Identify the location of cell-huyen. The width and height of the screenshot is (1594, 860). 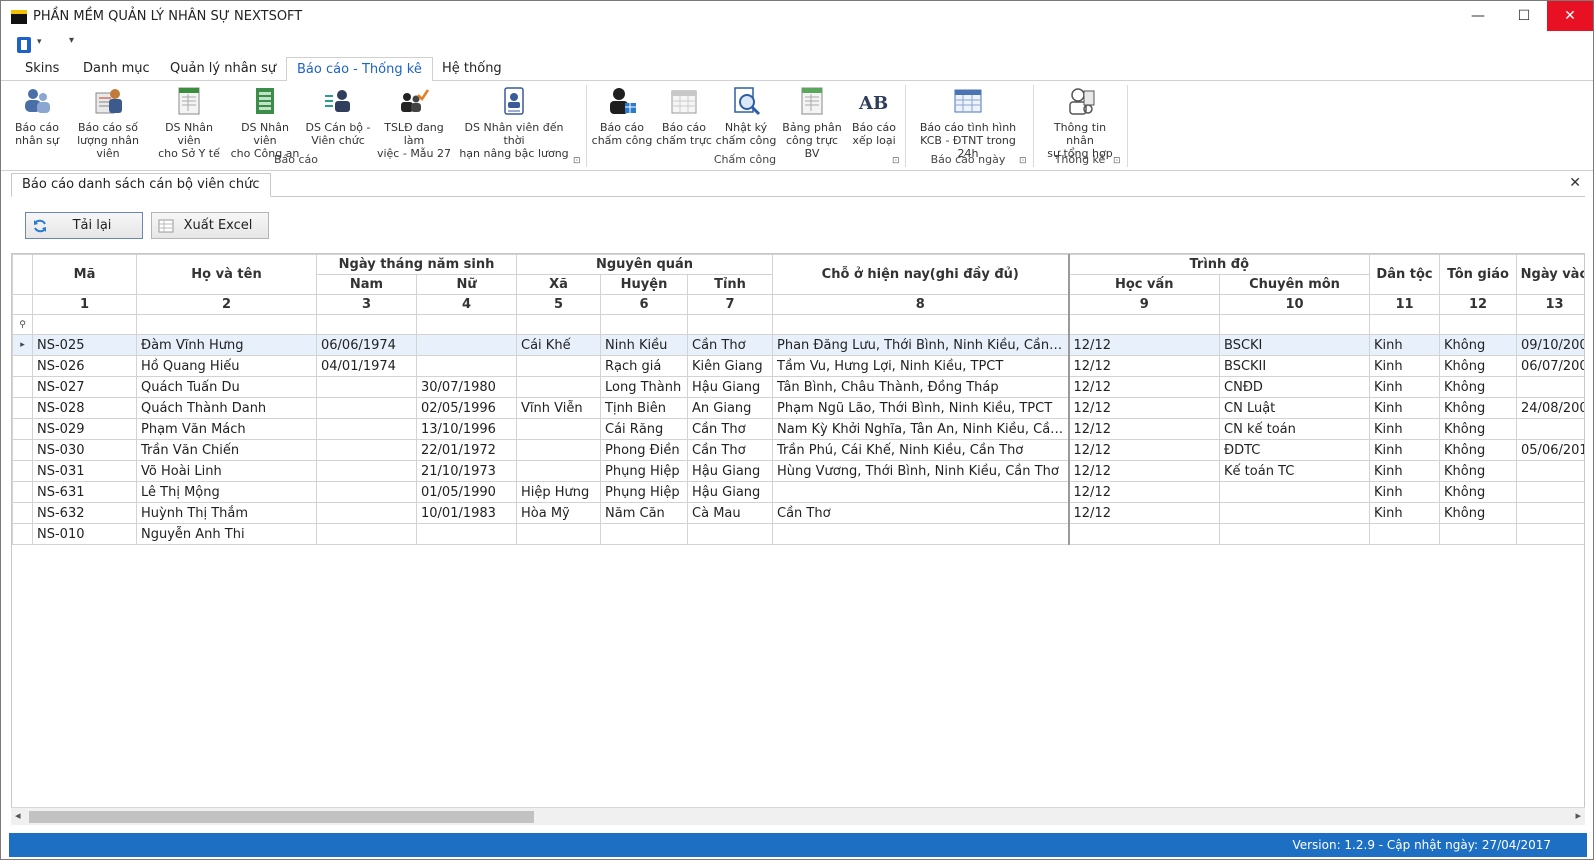
(644, 534).